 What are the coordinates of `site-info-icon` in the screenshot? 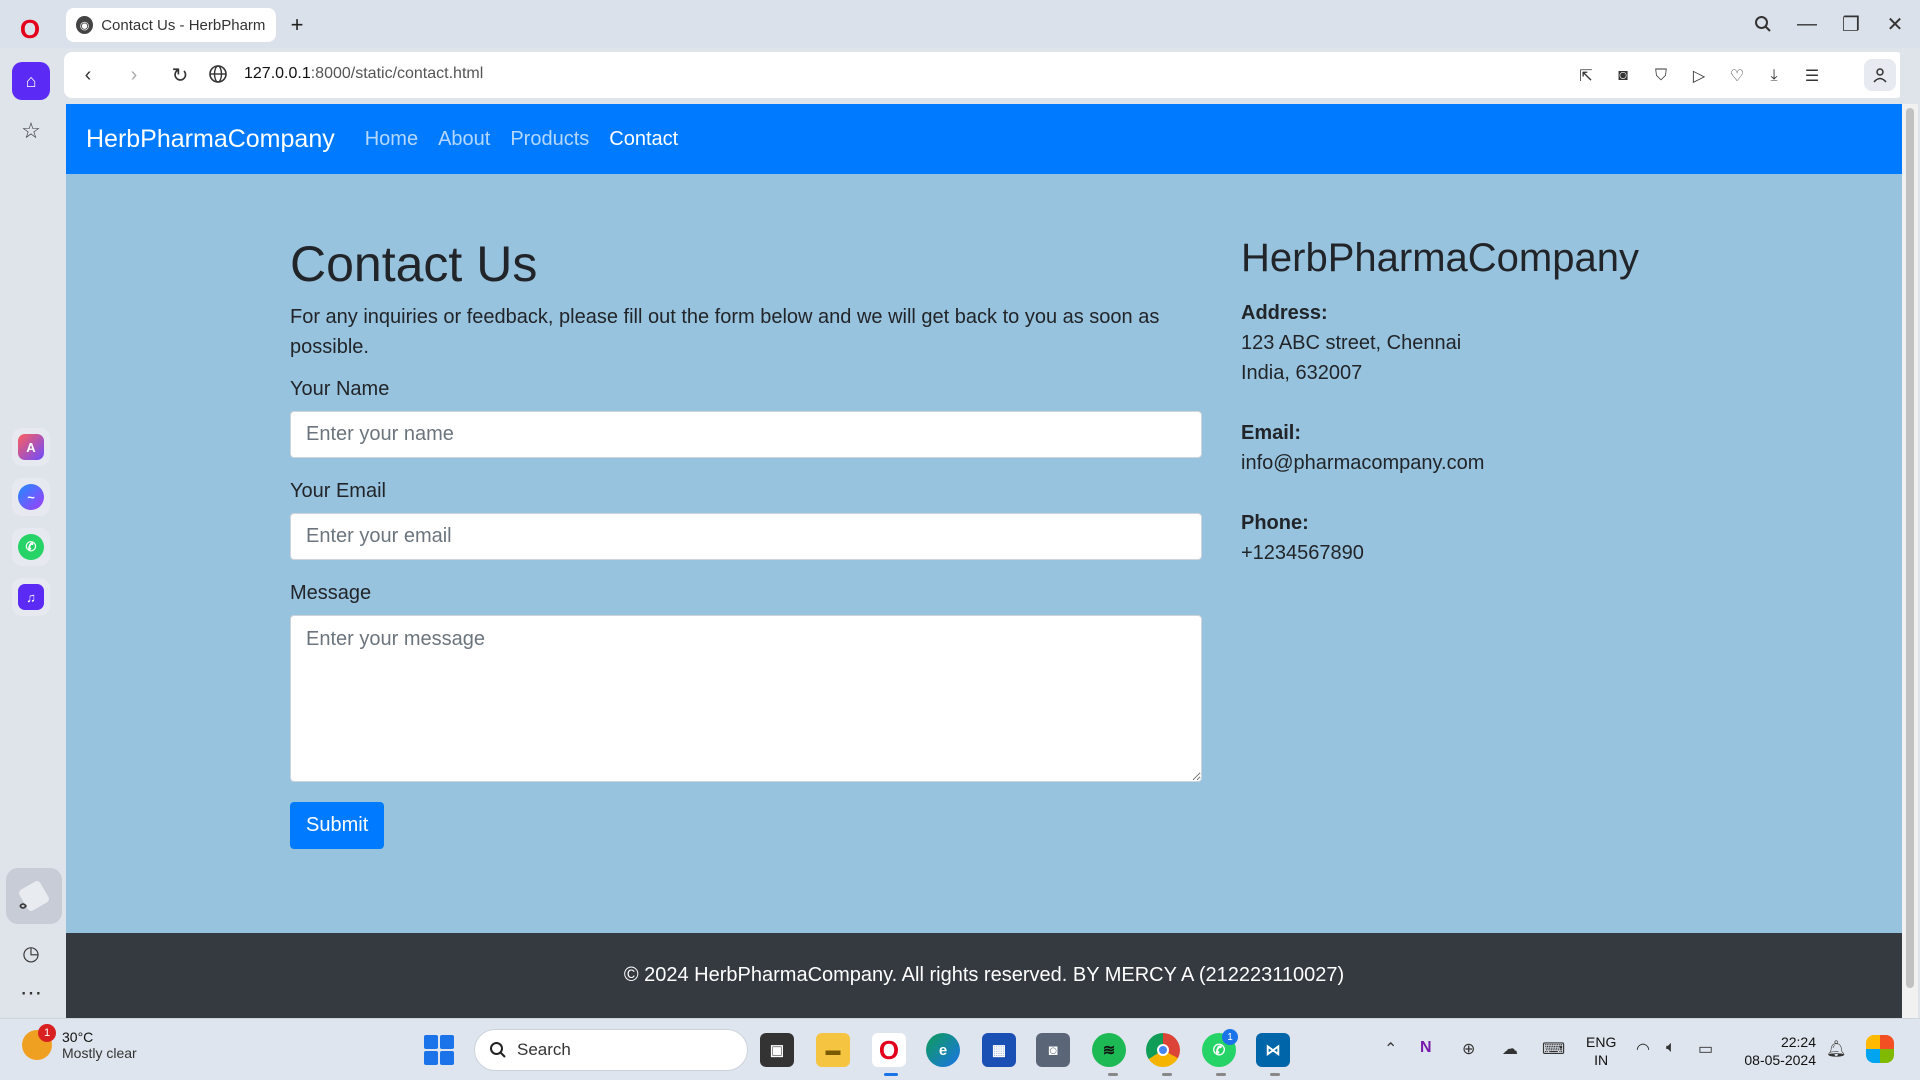 It's located at (219, 75).